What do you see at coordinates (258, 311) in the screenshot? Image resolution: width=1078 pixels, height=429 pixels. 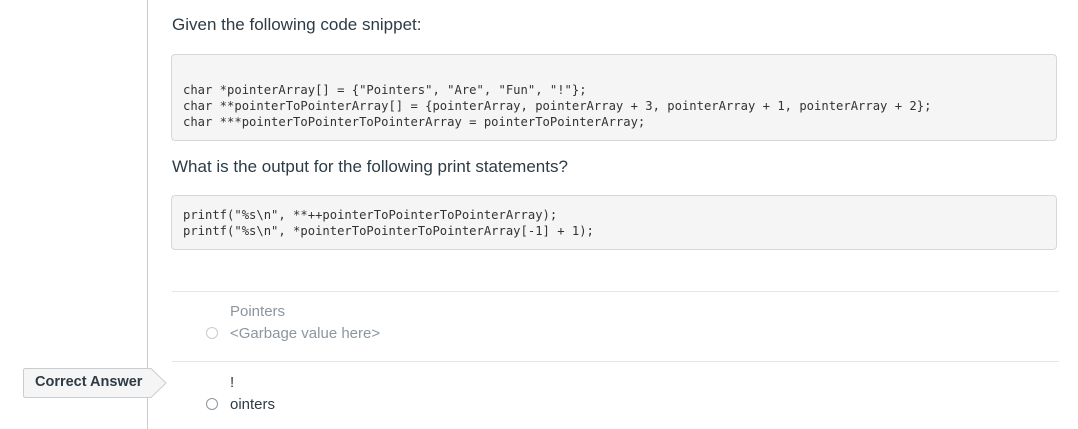 I see `answer-text-line: Pointers` at bounding box center [258, 311].